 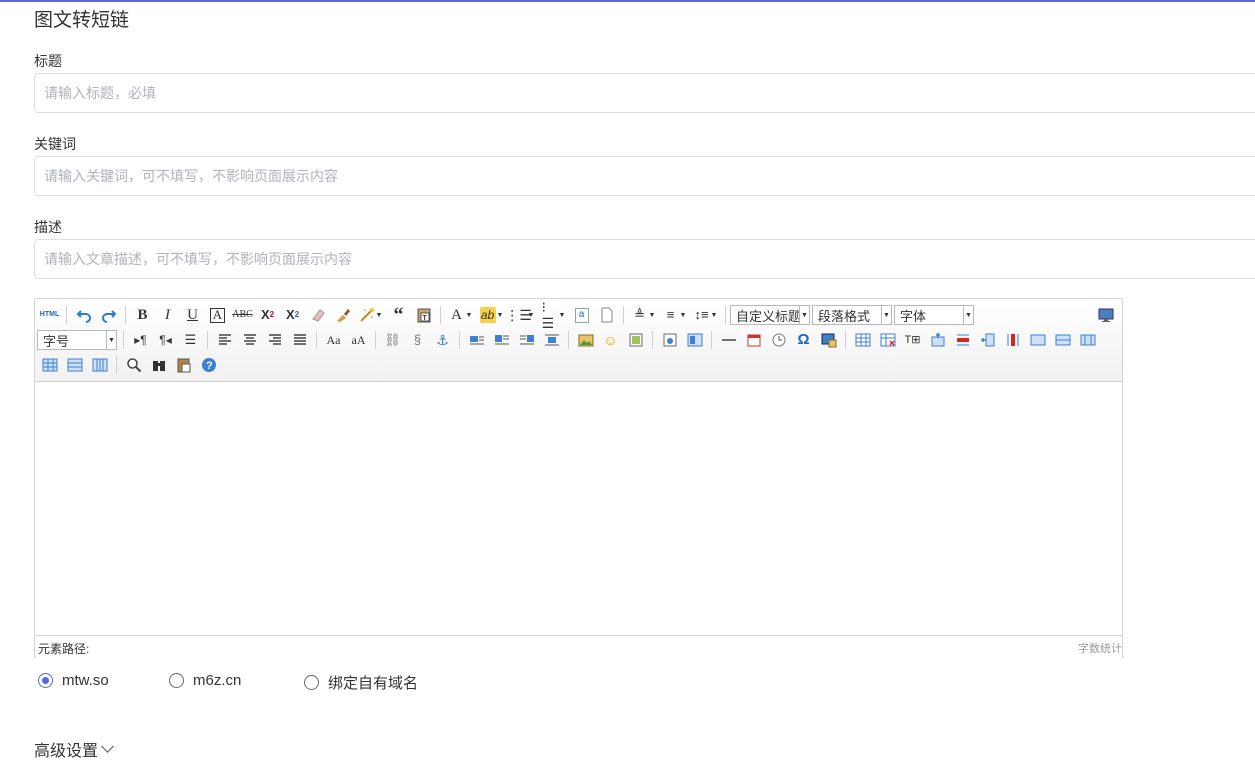 I want to click on toolbar-row-3: ?, so click(x=129, y=365).